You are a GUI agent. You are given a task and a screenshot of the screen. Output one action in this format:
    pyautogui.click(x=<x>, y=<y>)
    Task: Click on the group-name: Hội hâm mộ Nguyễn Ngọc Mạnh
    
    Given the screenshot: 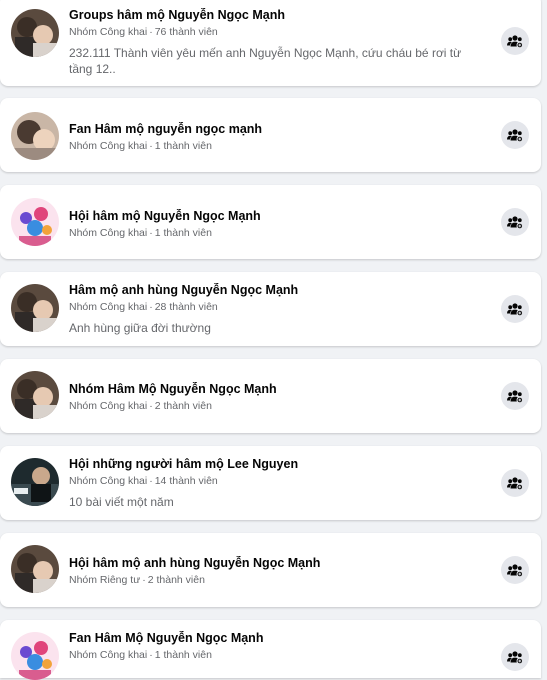 What is the action you would take?
    pyautogui.click(x=275, y=216)
    